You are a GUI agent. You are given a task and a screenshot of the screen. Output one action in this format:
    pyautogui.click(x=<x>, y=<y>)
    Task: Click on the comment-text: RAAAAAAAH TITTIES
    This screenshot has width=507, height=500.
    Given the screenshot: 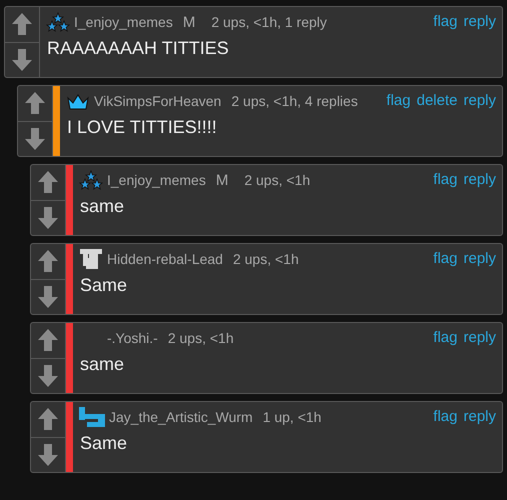 What is the action you would take?
    pyautogui.click(x=138, y=48)
    